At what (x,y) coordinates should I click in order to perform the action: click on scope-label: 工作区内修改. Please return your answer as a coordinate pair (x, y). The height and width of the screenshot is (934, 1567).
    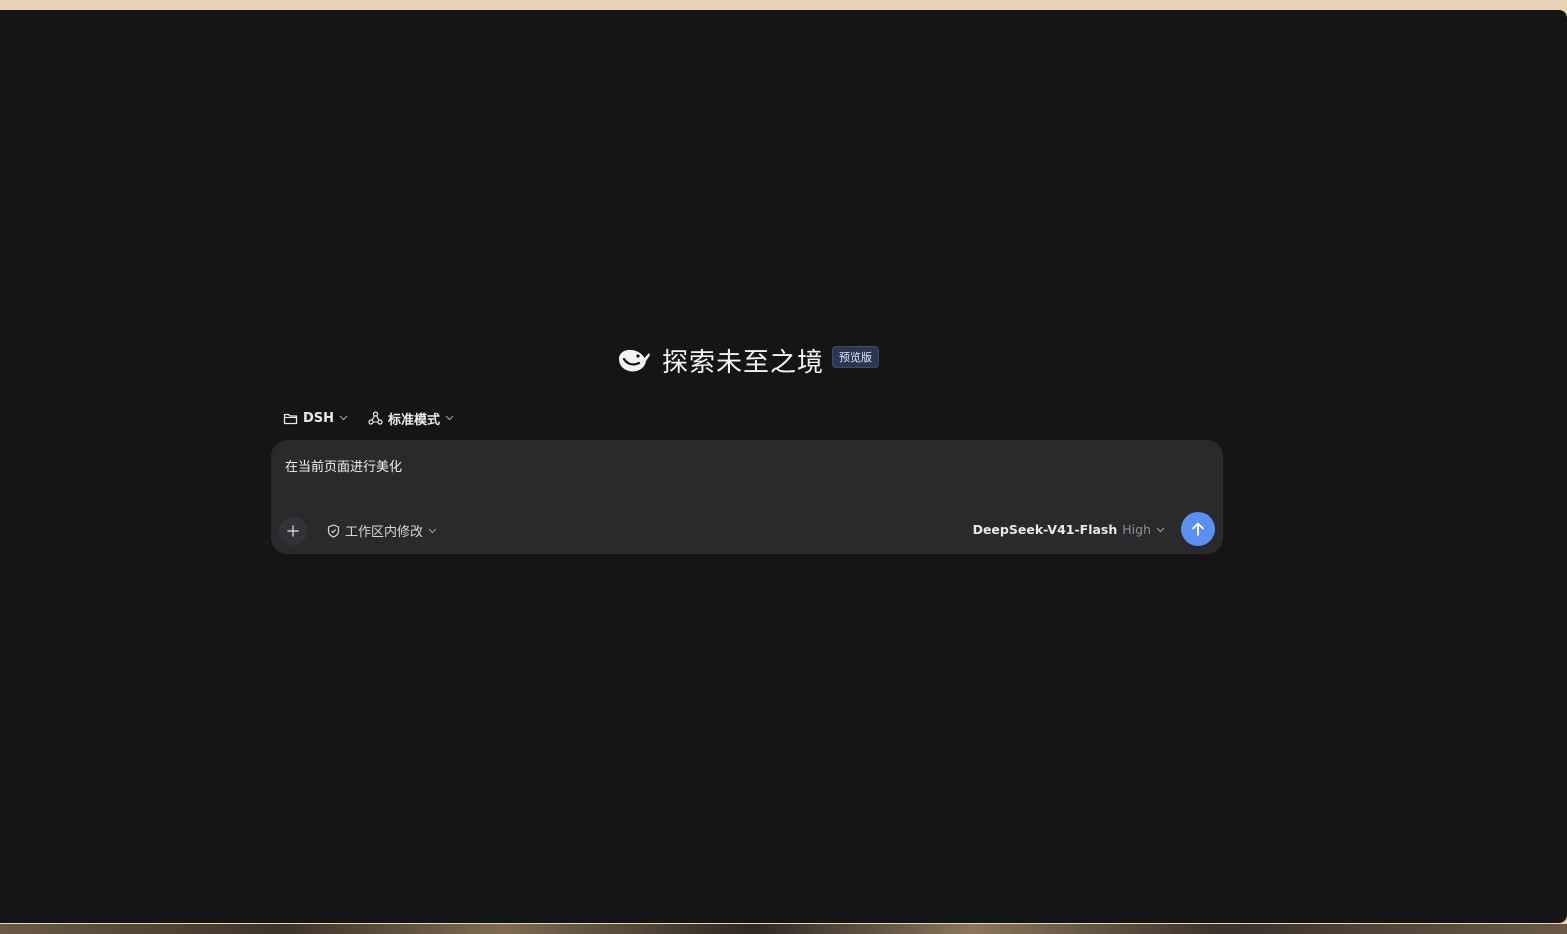
    Looking at the image, I should click on (384, 532).